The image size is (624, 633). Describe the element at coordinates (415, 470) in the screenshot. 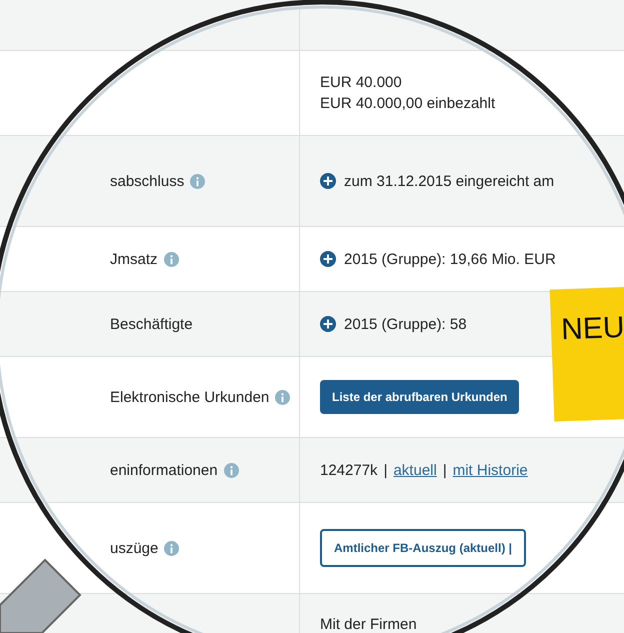

I see `value-link: aktuell` at that location.